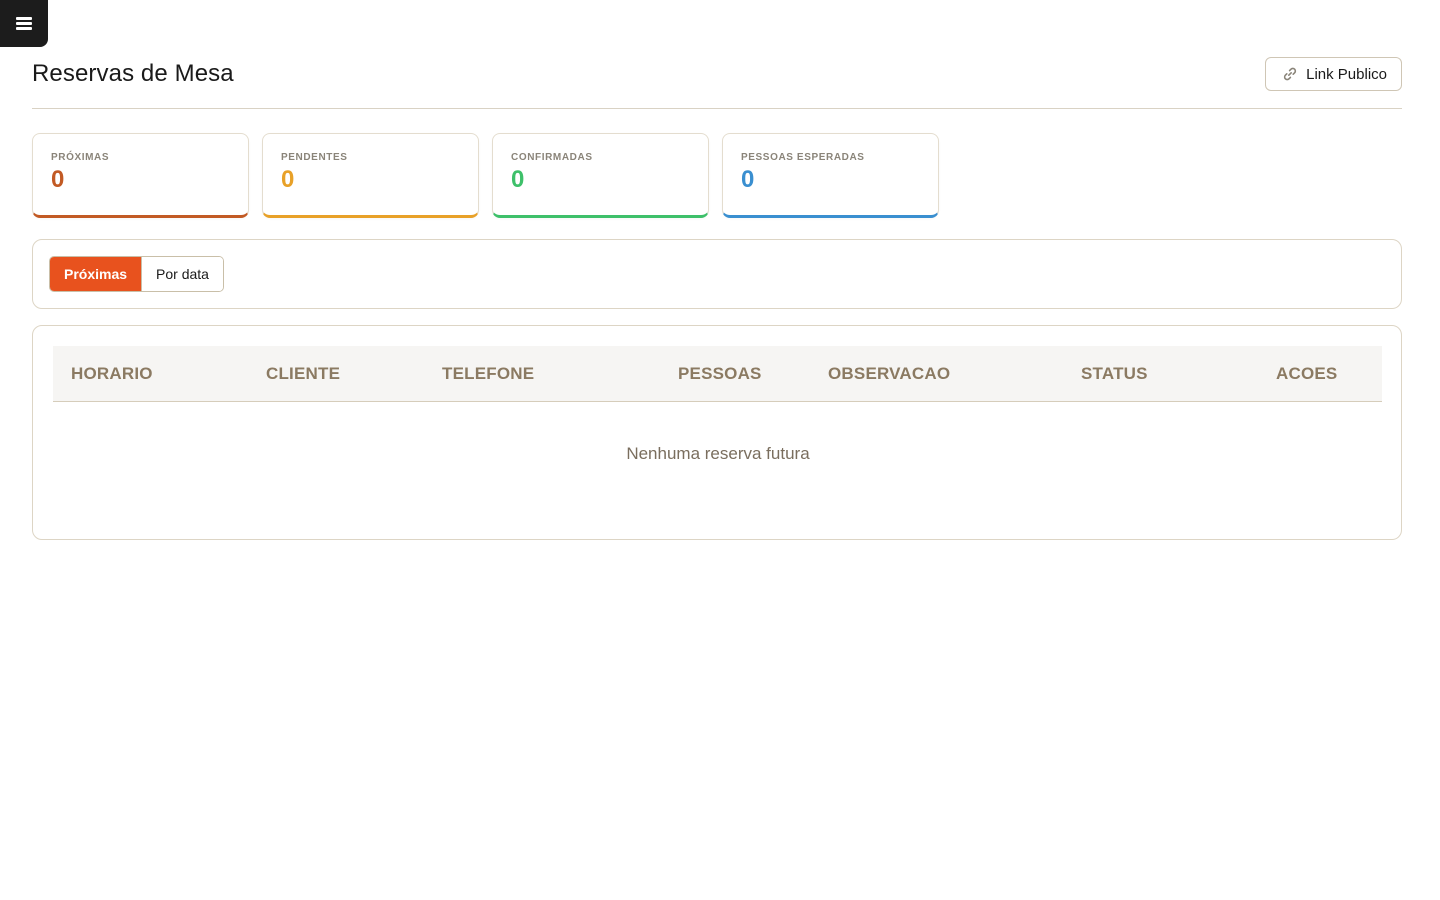 The height and width of the screenshot is (900, 1440). What do you see at coordinates (717, 54) in the screenshot?
I see `page-header: Reservas de Mesa Link Publico` at bounding box center [717, 54].